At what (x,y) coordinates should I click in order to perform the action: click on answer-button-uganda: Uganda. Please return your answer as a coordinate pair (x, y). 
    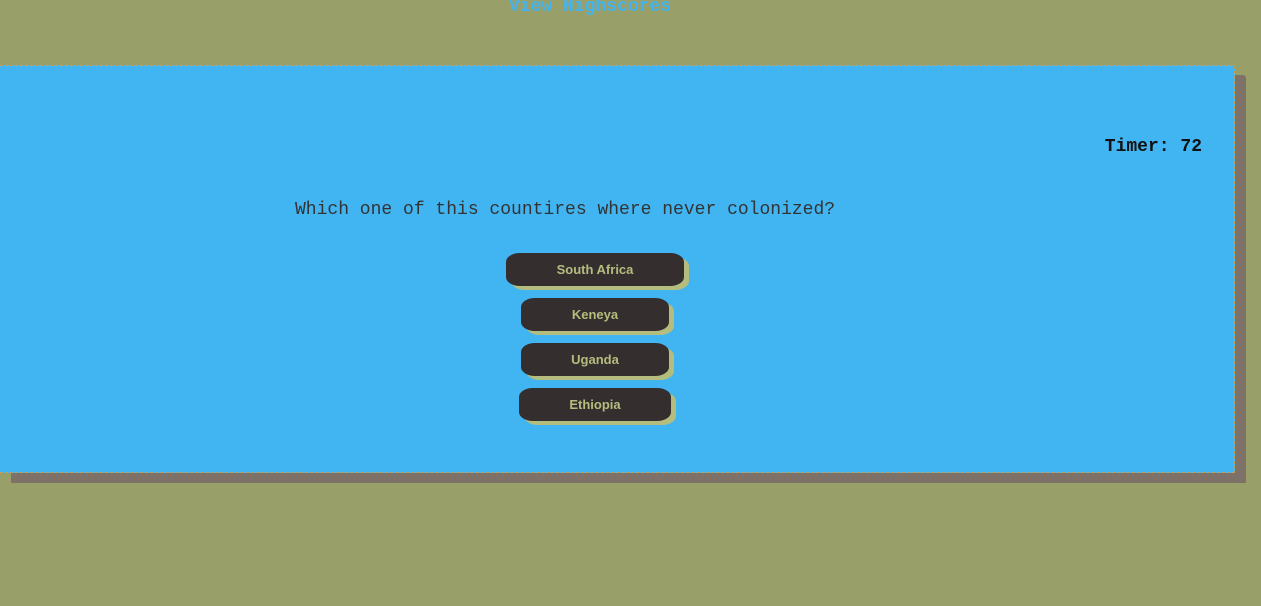
    Looking at the image, I should click on (595, 359).